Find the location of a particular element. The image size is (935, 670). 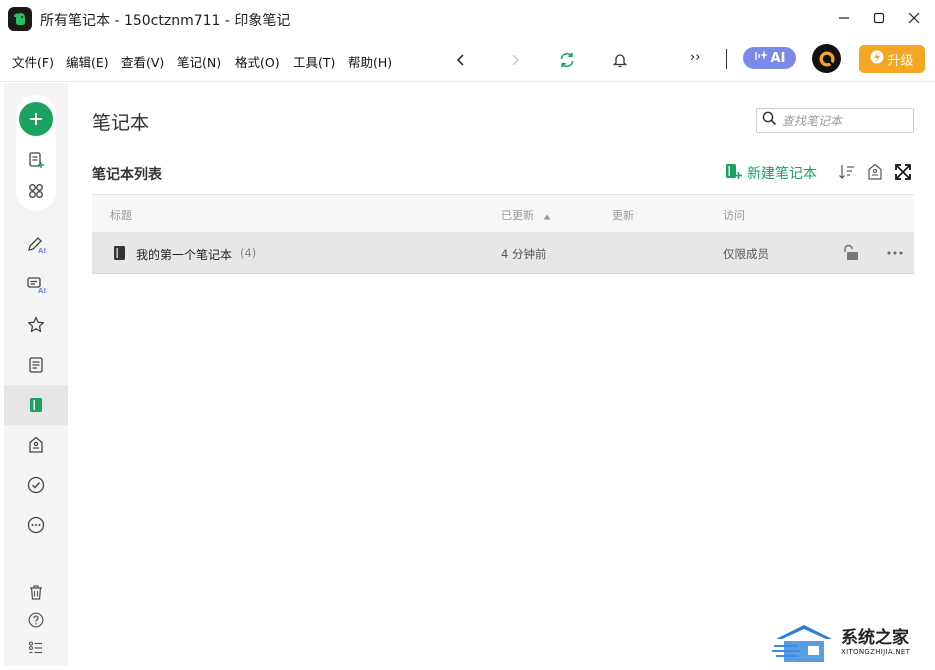

plus-icon is located at coordinates (36, 119).